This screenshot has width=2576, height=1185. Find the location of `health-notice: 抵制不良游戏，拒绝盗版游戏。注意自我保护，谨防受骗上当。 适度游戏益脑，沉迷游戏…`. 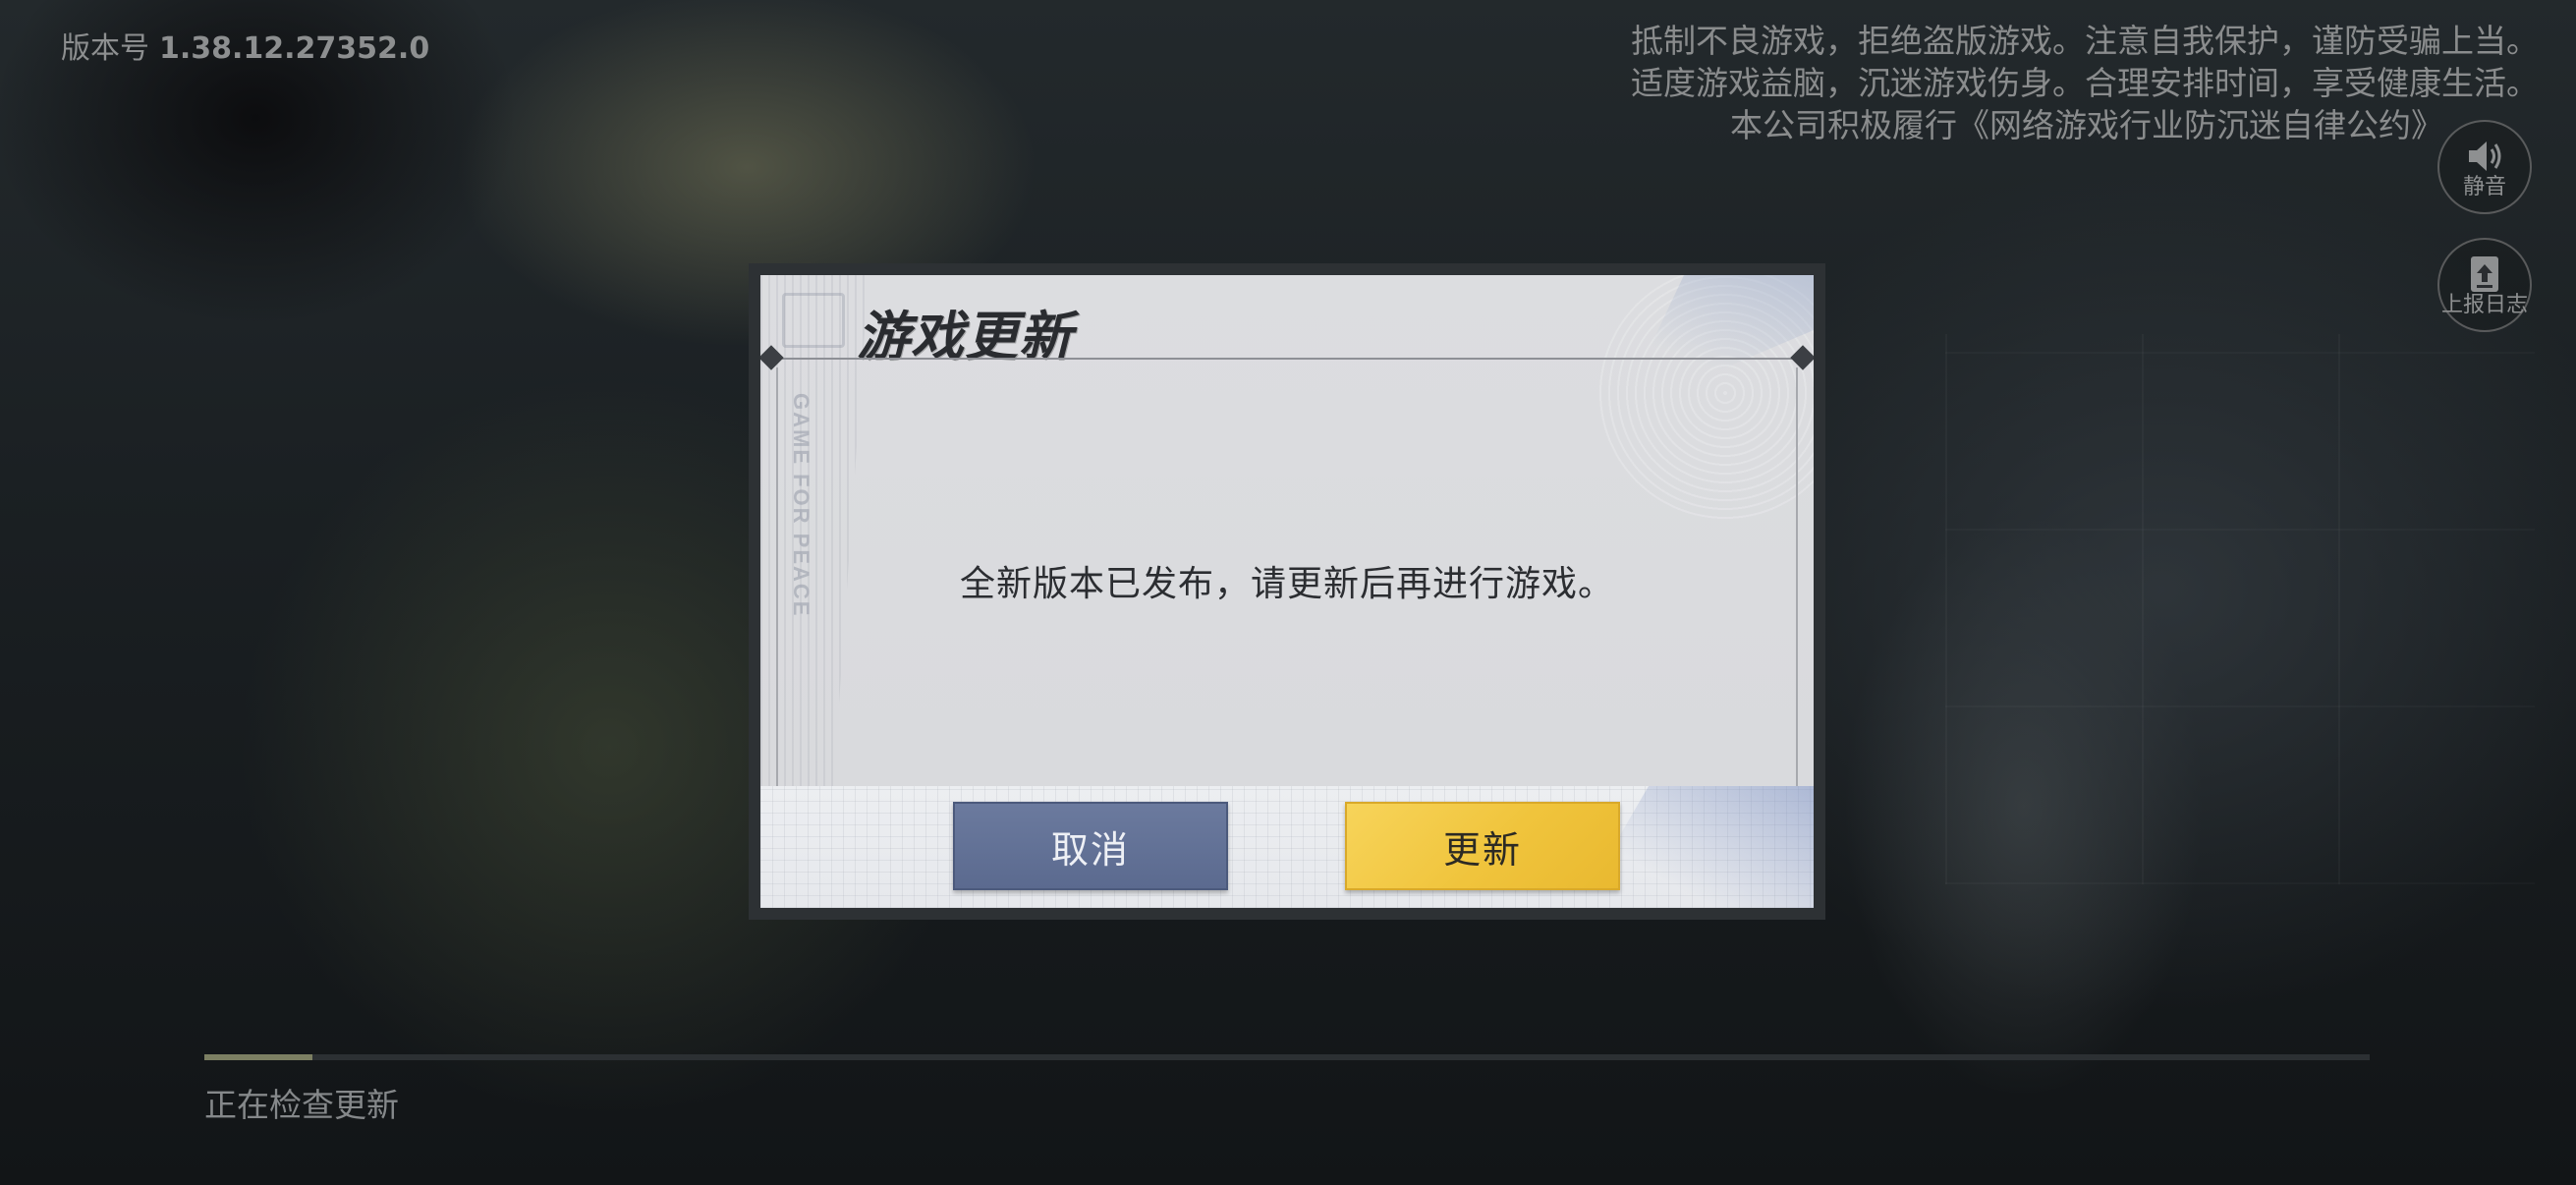

health-notice: 抵制不良游戏，拒绝盗版游戏。注意自我保护，谨防受骗上当。 适度游戏益脑，沉迷游戏… is located at coordinates (1998, 83).